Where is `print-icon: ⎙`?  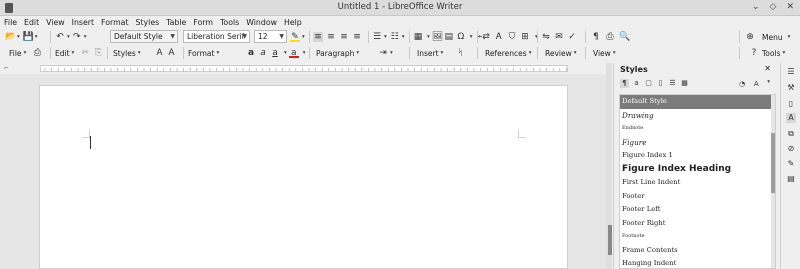
print-icon: ⎙ is located at coordinates (610, 37).